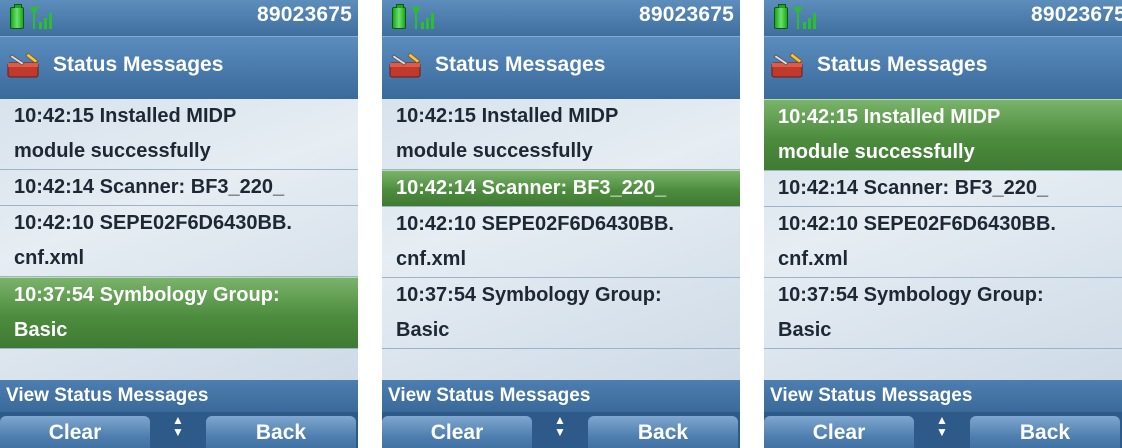 The height and width of the screenshot is (448, 1122). I want to click on list-item-selected: 10:37:54 Symbology Group: Basic, so click(179, 313).